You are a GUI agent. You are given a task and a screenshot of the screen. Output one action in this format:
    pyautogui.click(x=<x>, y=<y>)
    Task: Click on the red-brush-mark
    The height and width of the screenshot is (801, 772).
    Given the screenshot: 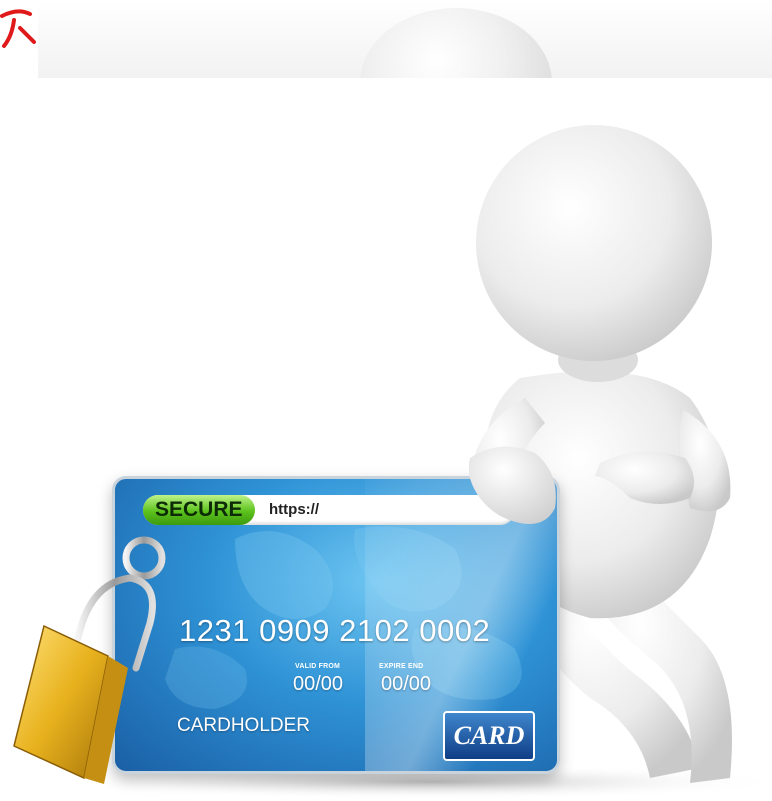 What is the action you would take?
    pyautogui.click(x=18, y=28)
    